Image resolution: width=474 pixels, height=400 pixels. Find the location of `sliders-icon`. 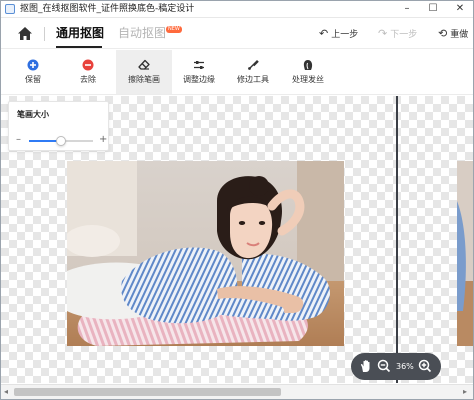

sliders-icon is located at coordinates (199, 65).